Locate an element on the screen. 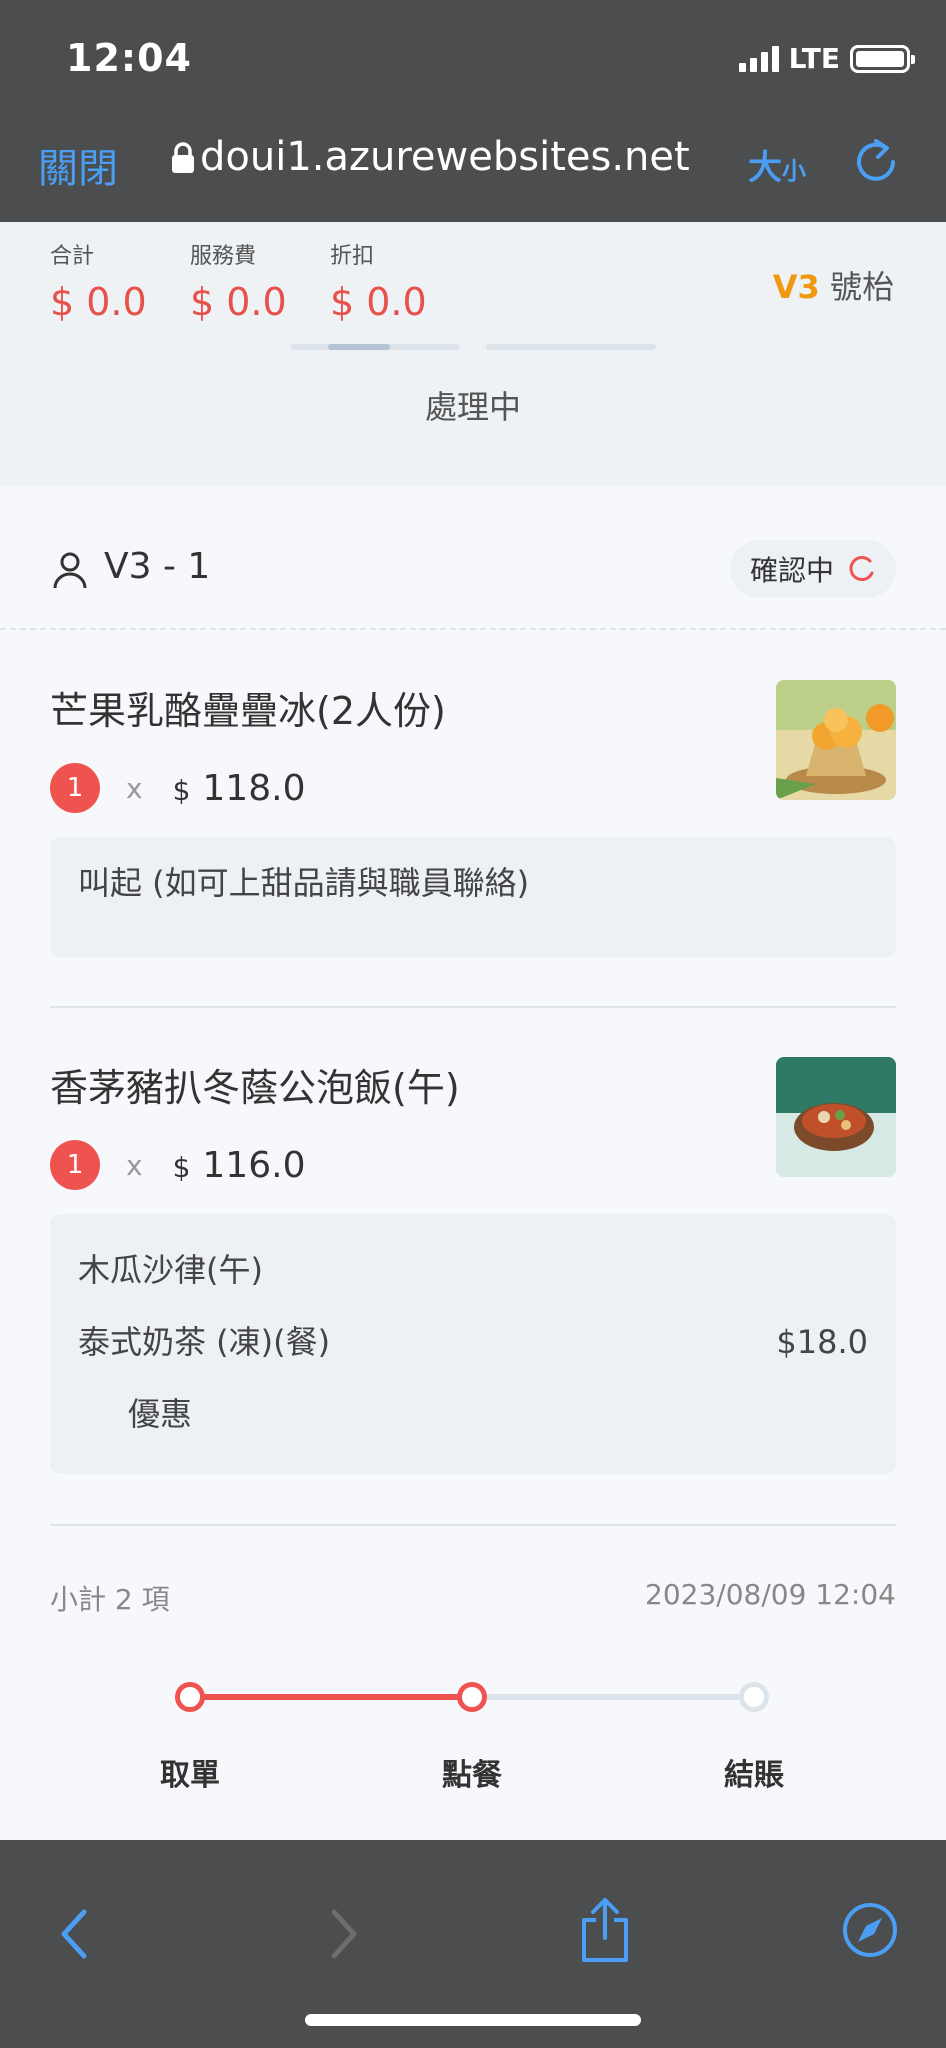  service-fee-block: 服務費 $ 0.0 is located at coordinates (238, 281).